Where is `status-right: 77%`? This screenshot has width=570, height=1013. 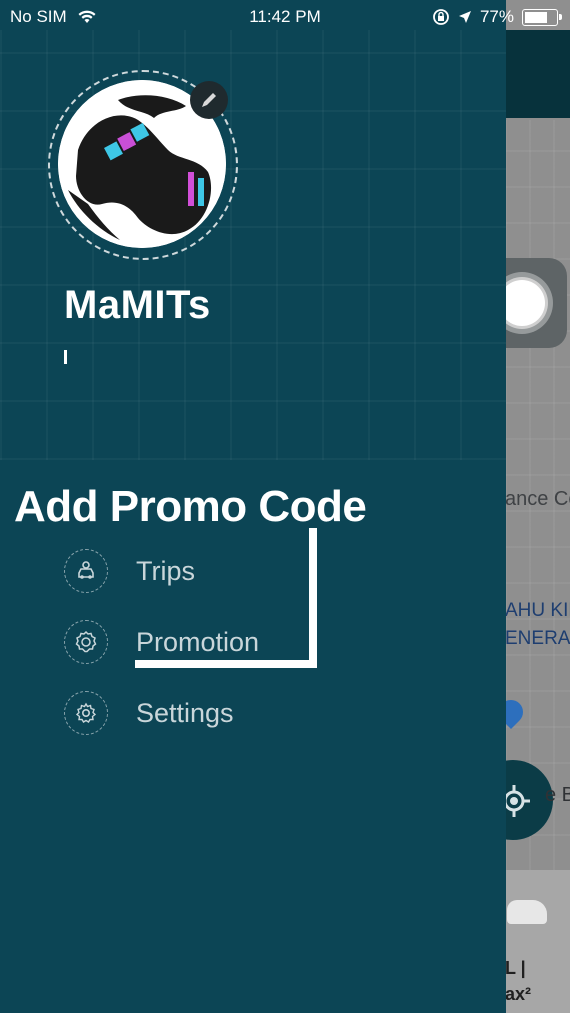
status-right: 77% is located at coordinates (497, 17).